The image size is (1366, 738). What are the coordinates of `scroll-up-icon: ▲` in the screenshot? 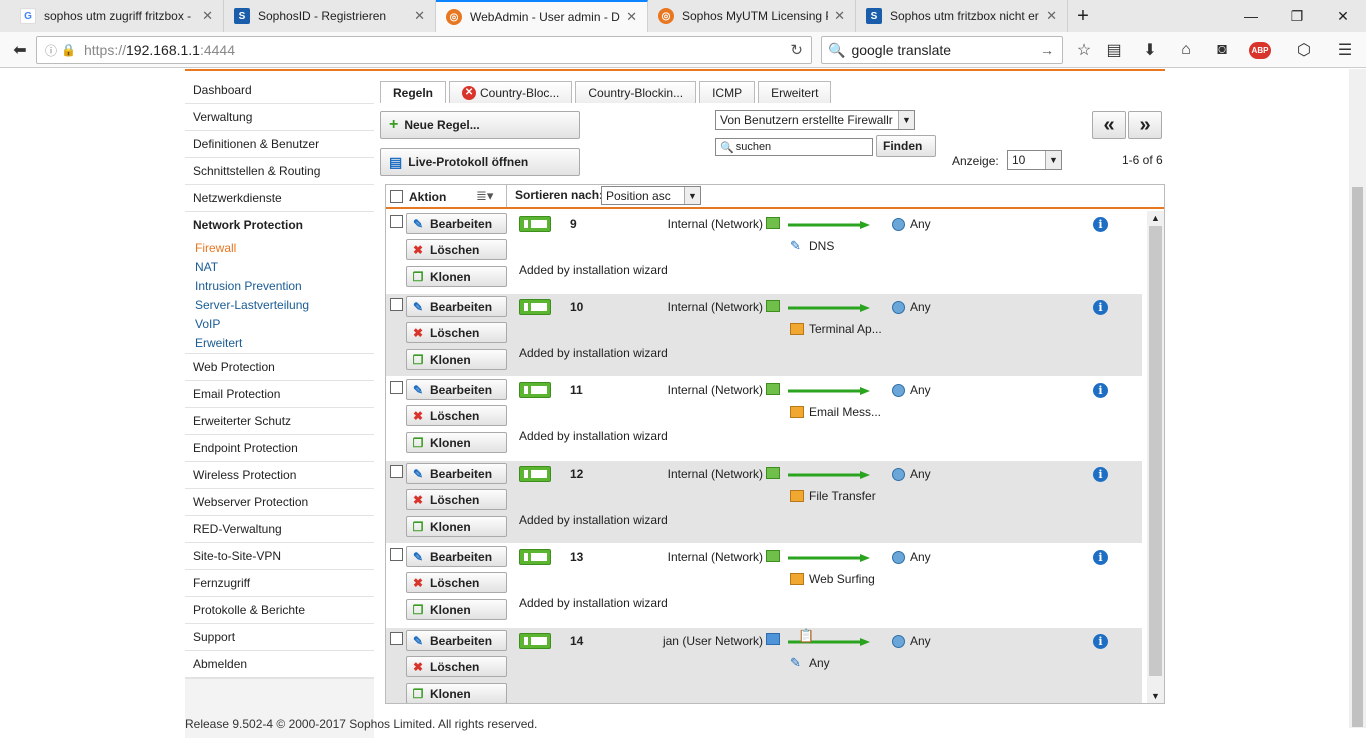 It's located at (1155, 218).